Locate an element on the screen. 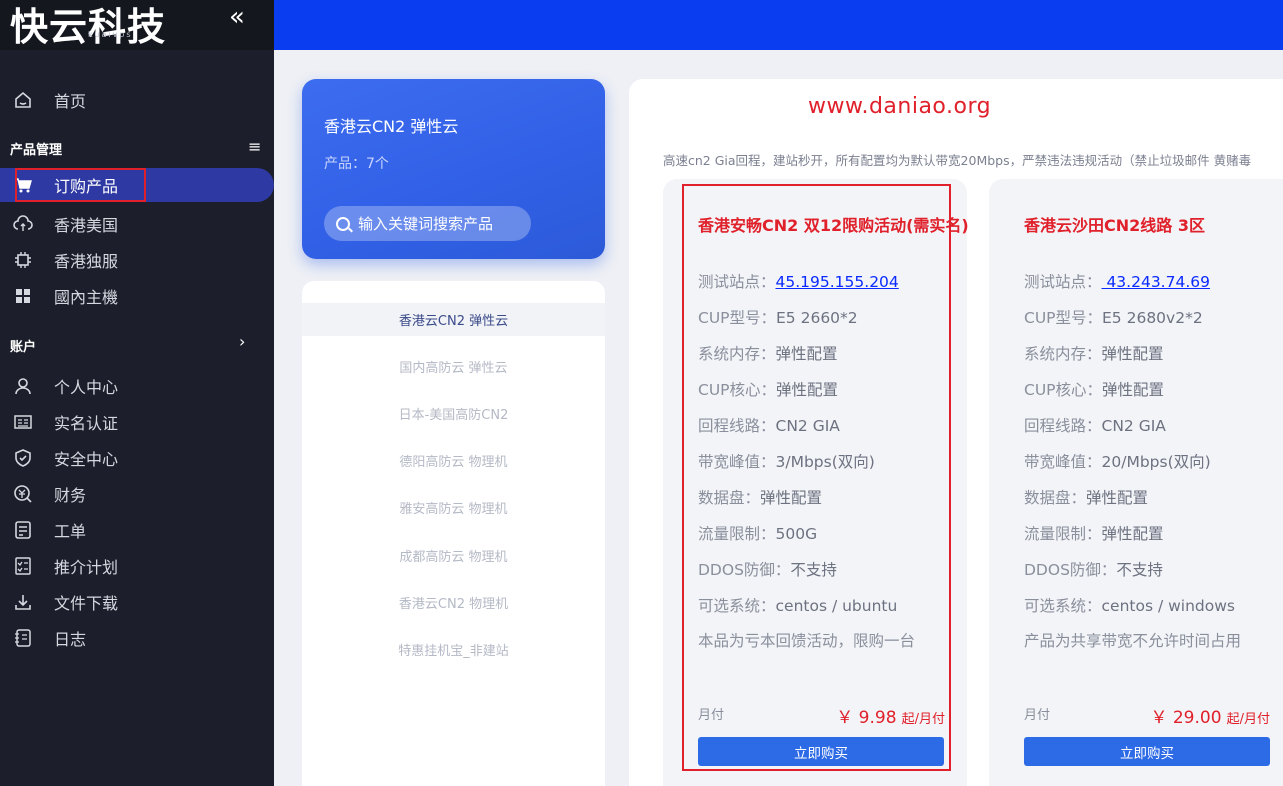 The width and height of the screenshot is (1283, 786). checklist-icon is located at coordinates (23, 566).